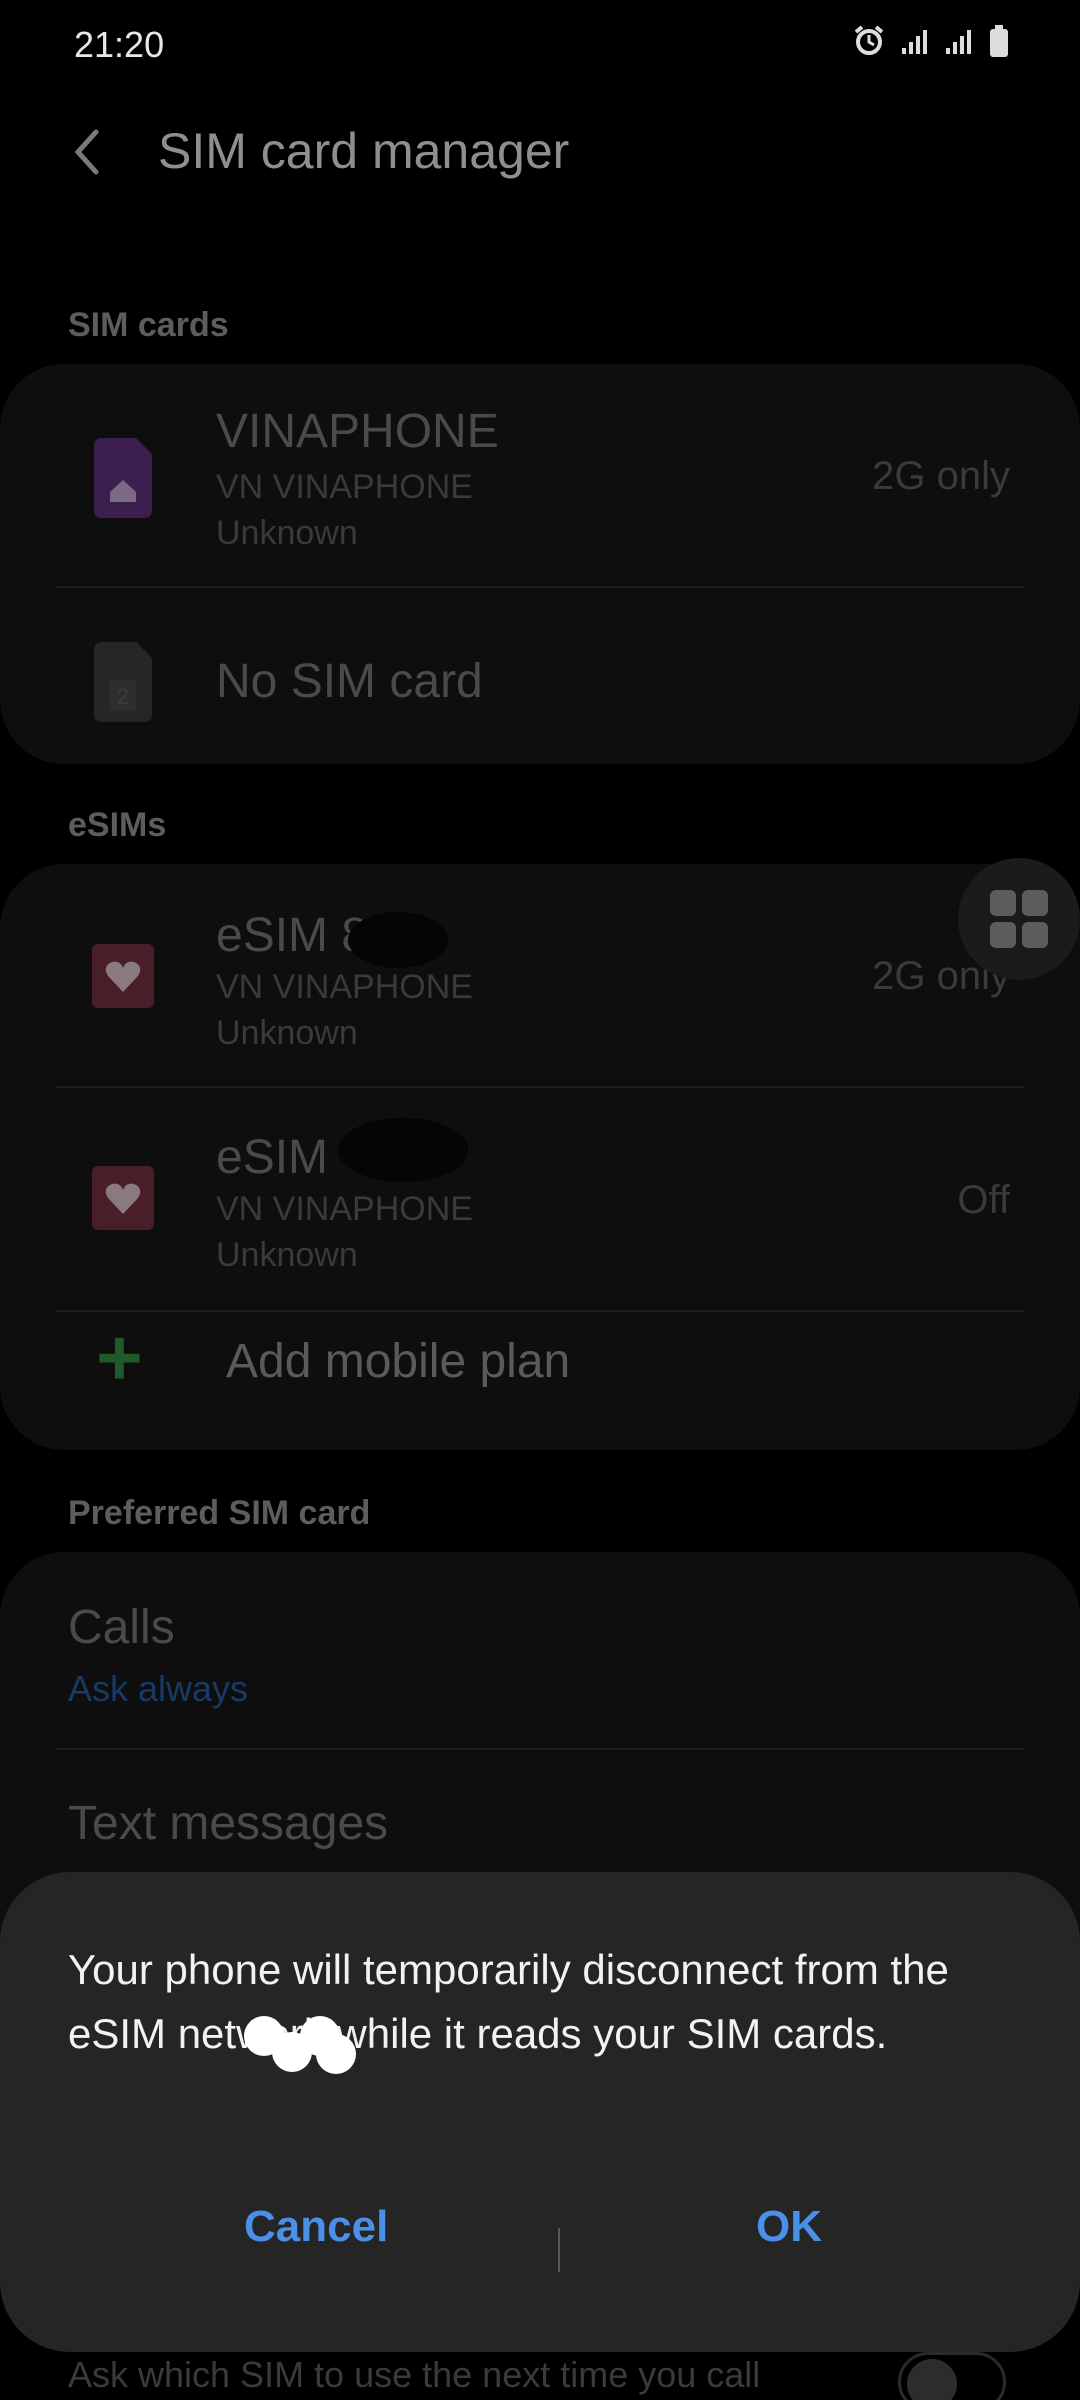  I want to click on add-mobile-plan-button: + Add mobile plan, so click(540, 1381).